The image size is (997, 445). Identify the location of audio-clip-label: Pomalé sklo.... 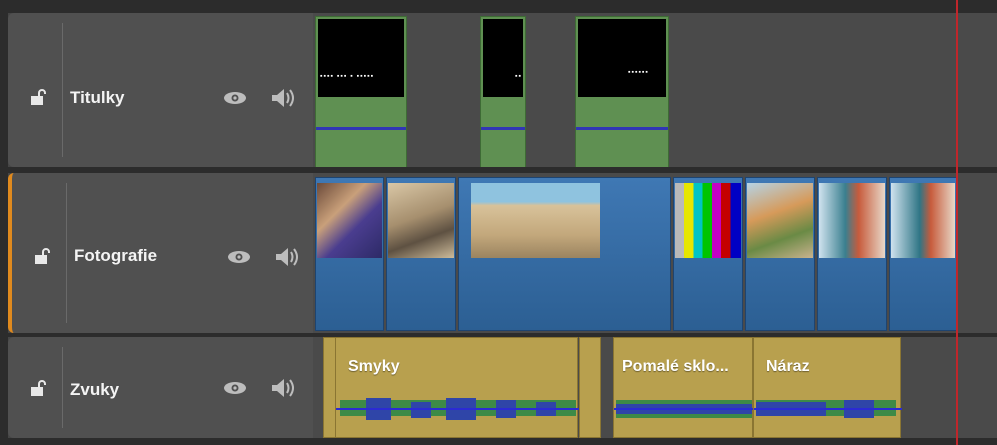
(675, 366).